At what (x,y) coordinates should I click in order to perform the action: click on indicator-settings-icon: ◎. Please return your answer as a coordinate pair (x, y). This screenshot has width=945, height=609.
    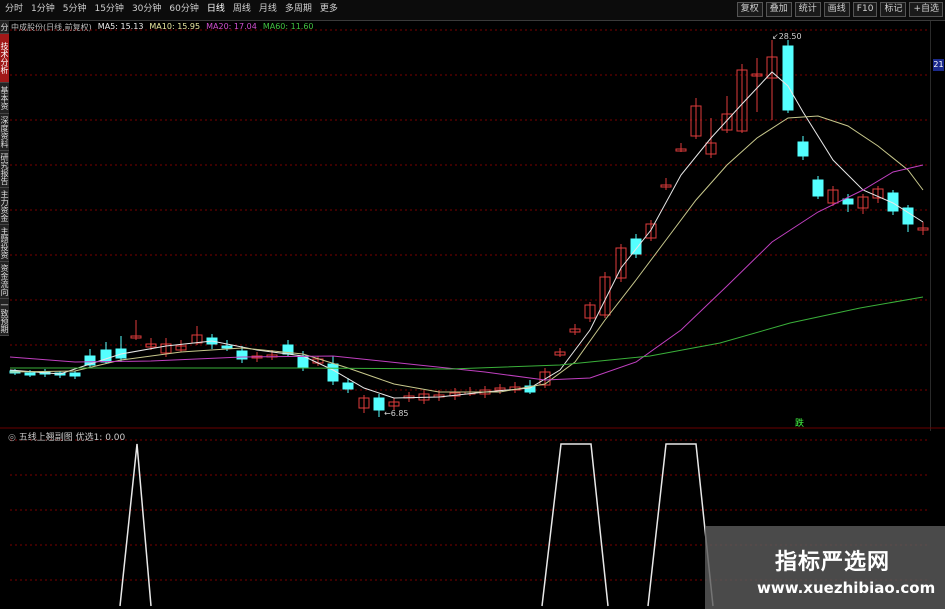
    Looking at the image, I should click on (13, 438).